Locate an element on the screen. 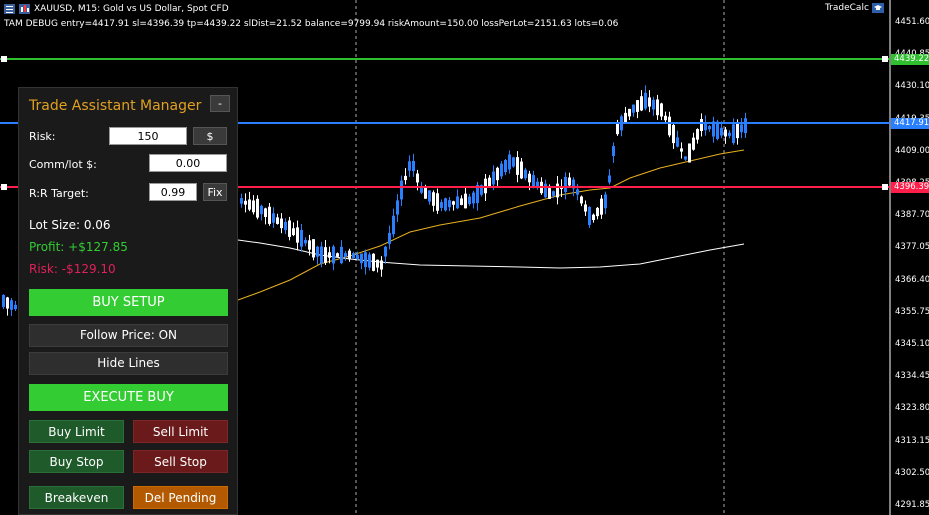  follow-price-button: Follow Price: ON is located at coordinates (128, 335).